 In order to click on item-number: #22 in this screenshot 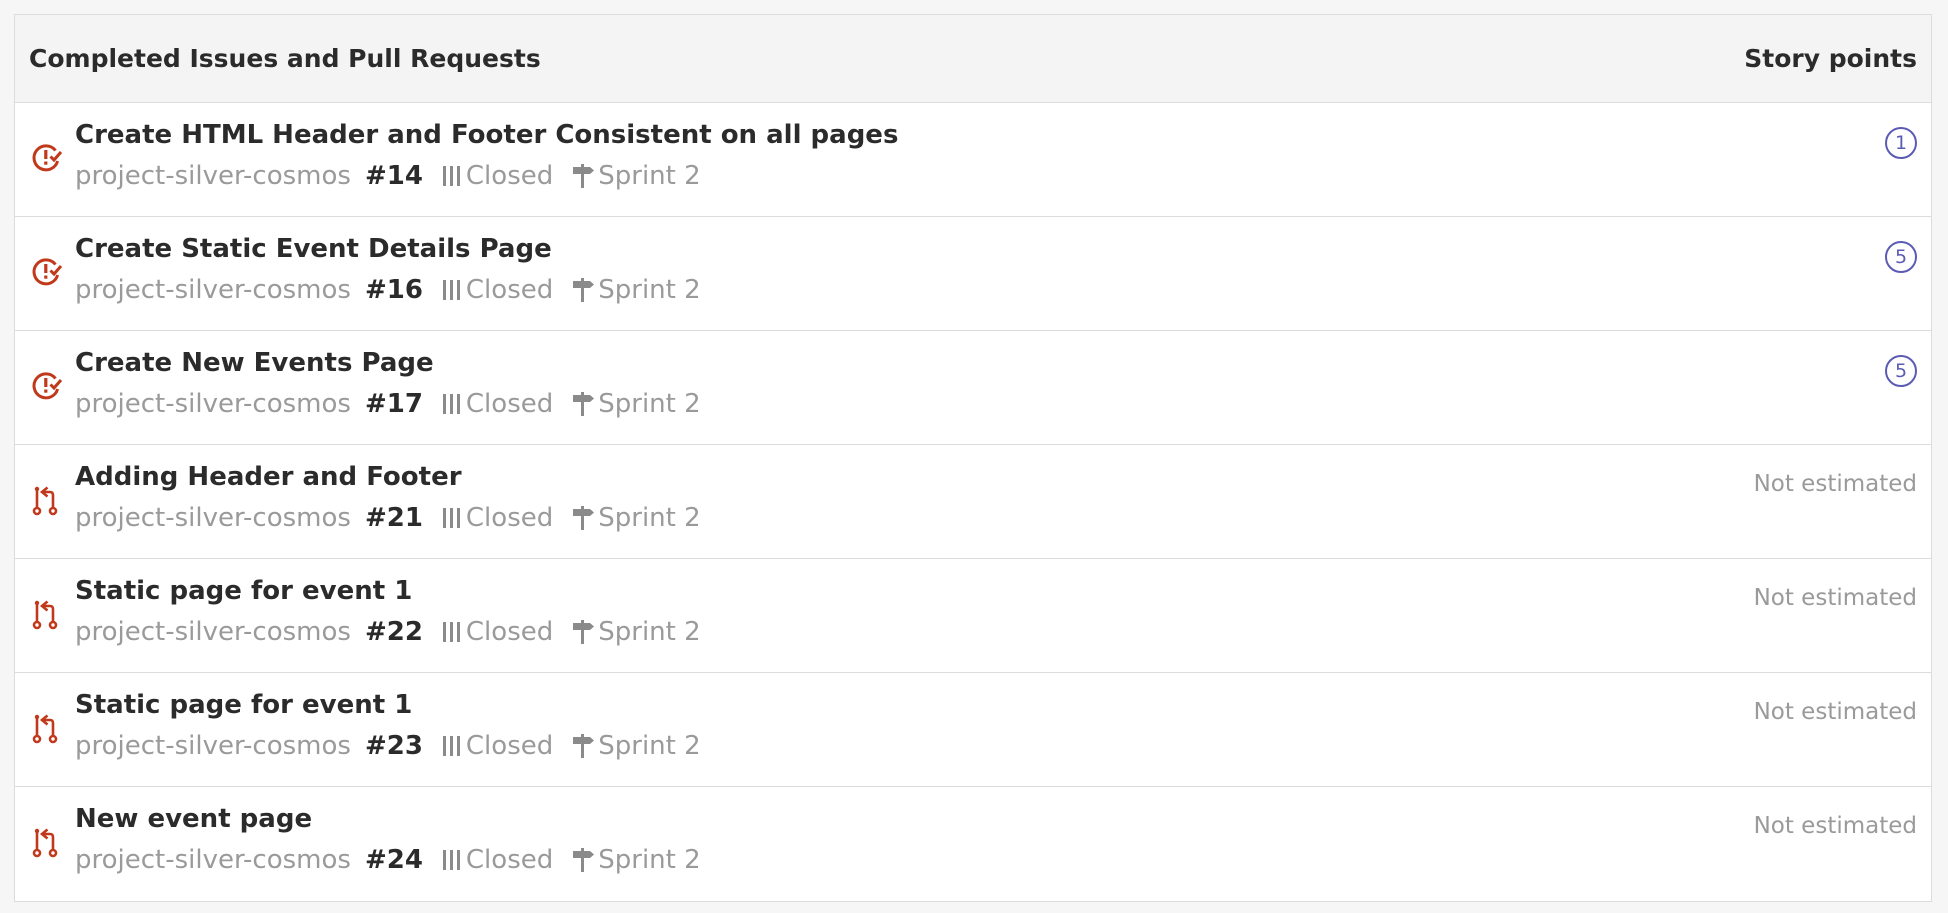, I will do `click(394, 632)`.